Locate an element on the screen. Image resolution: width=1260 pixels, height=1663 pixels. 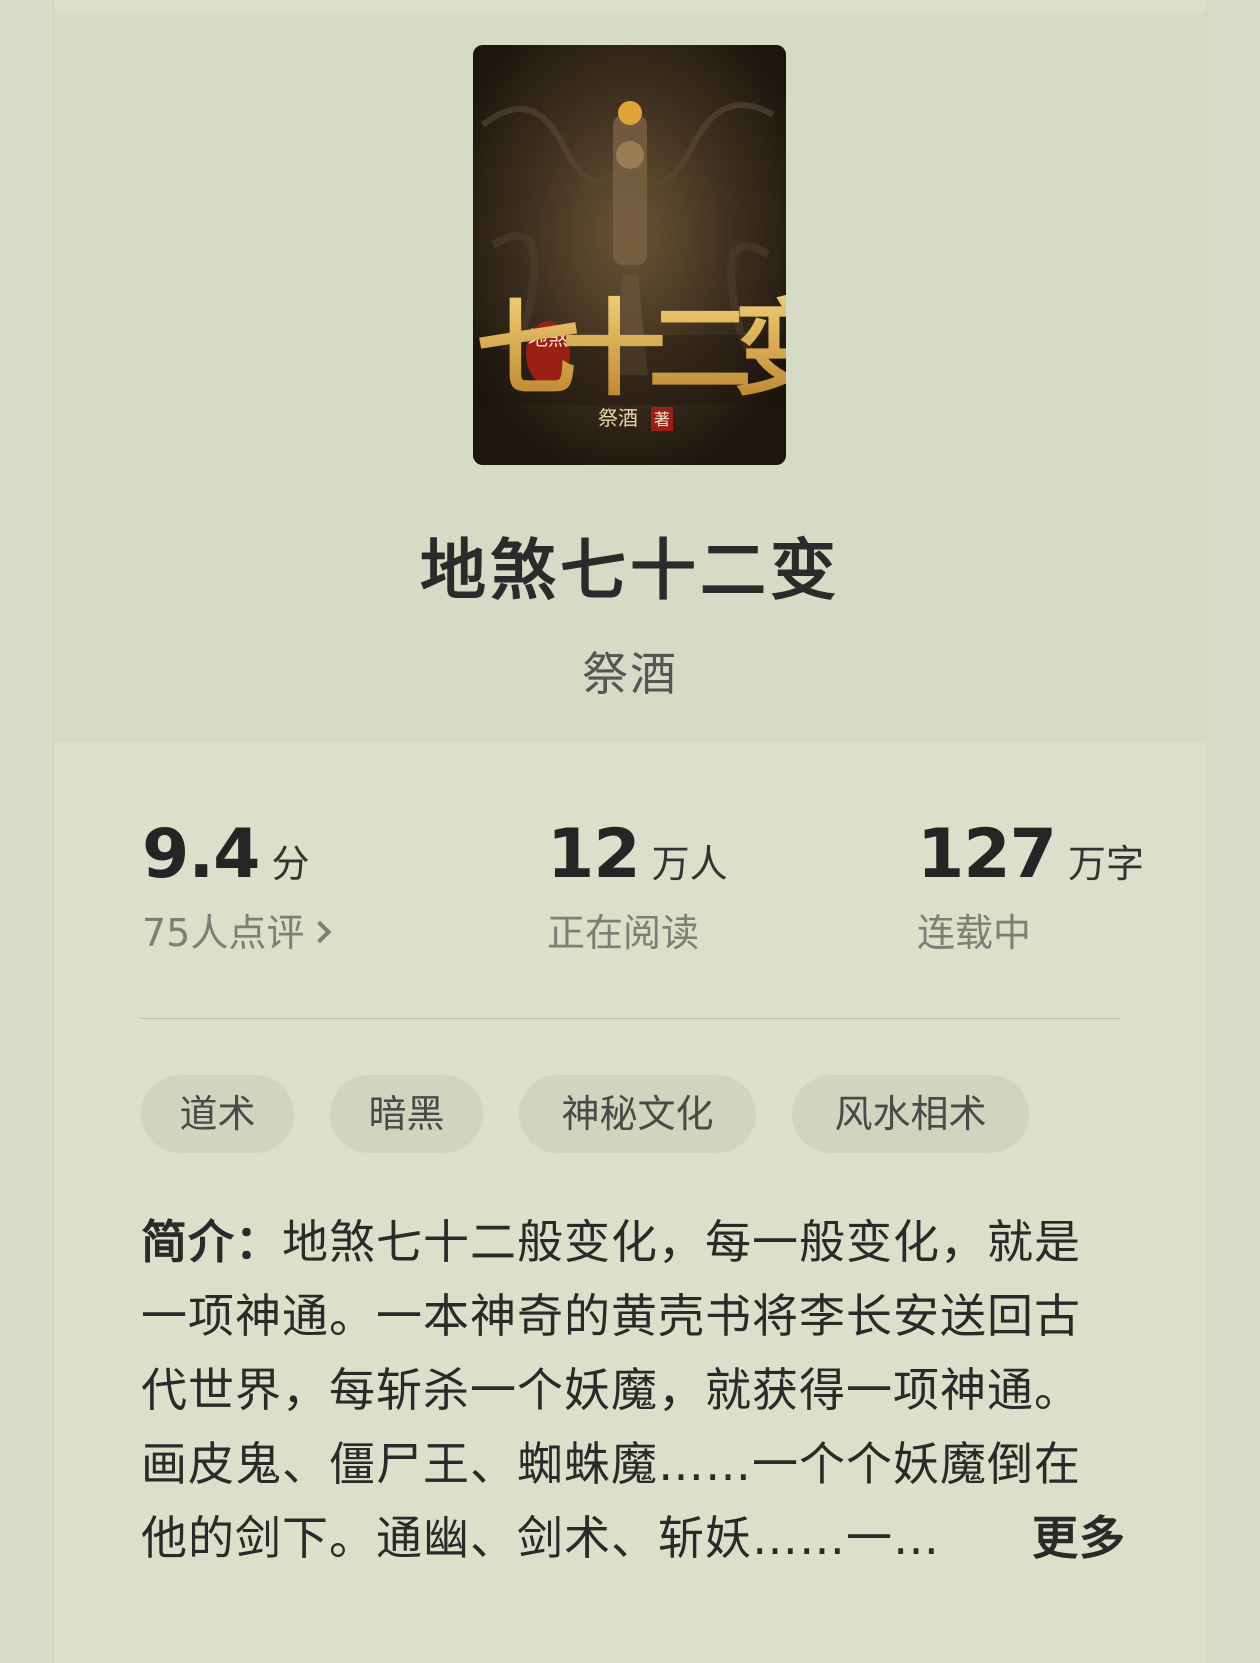
reviews-label: 75人点评 is located at coordinates (223, 933).